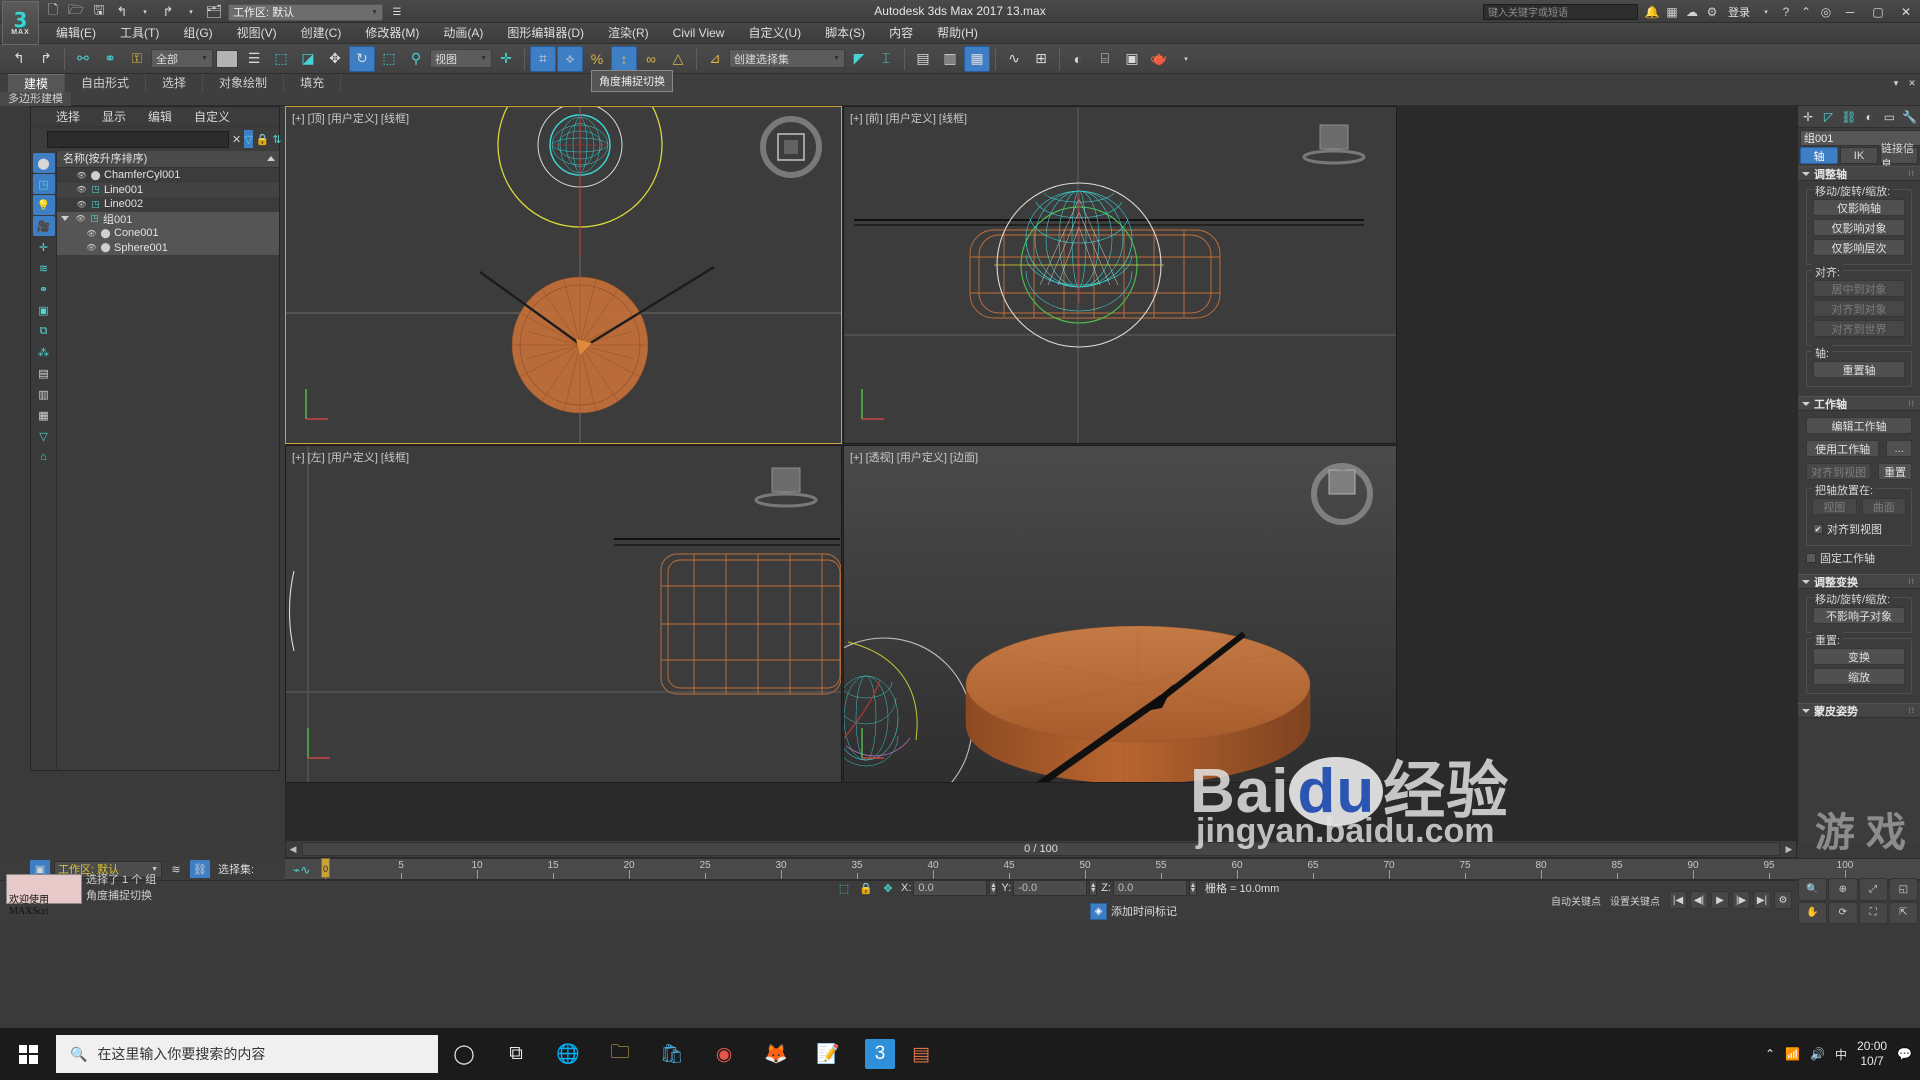  Describe the element at coordinates (1786, 12) in the screenshot. I see `help-icon: ?` at that location.